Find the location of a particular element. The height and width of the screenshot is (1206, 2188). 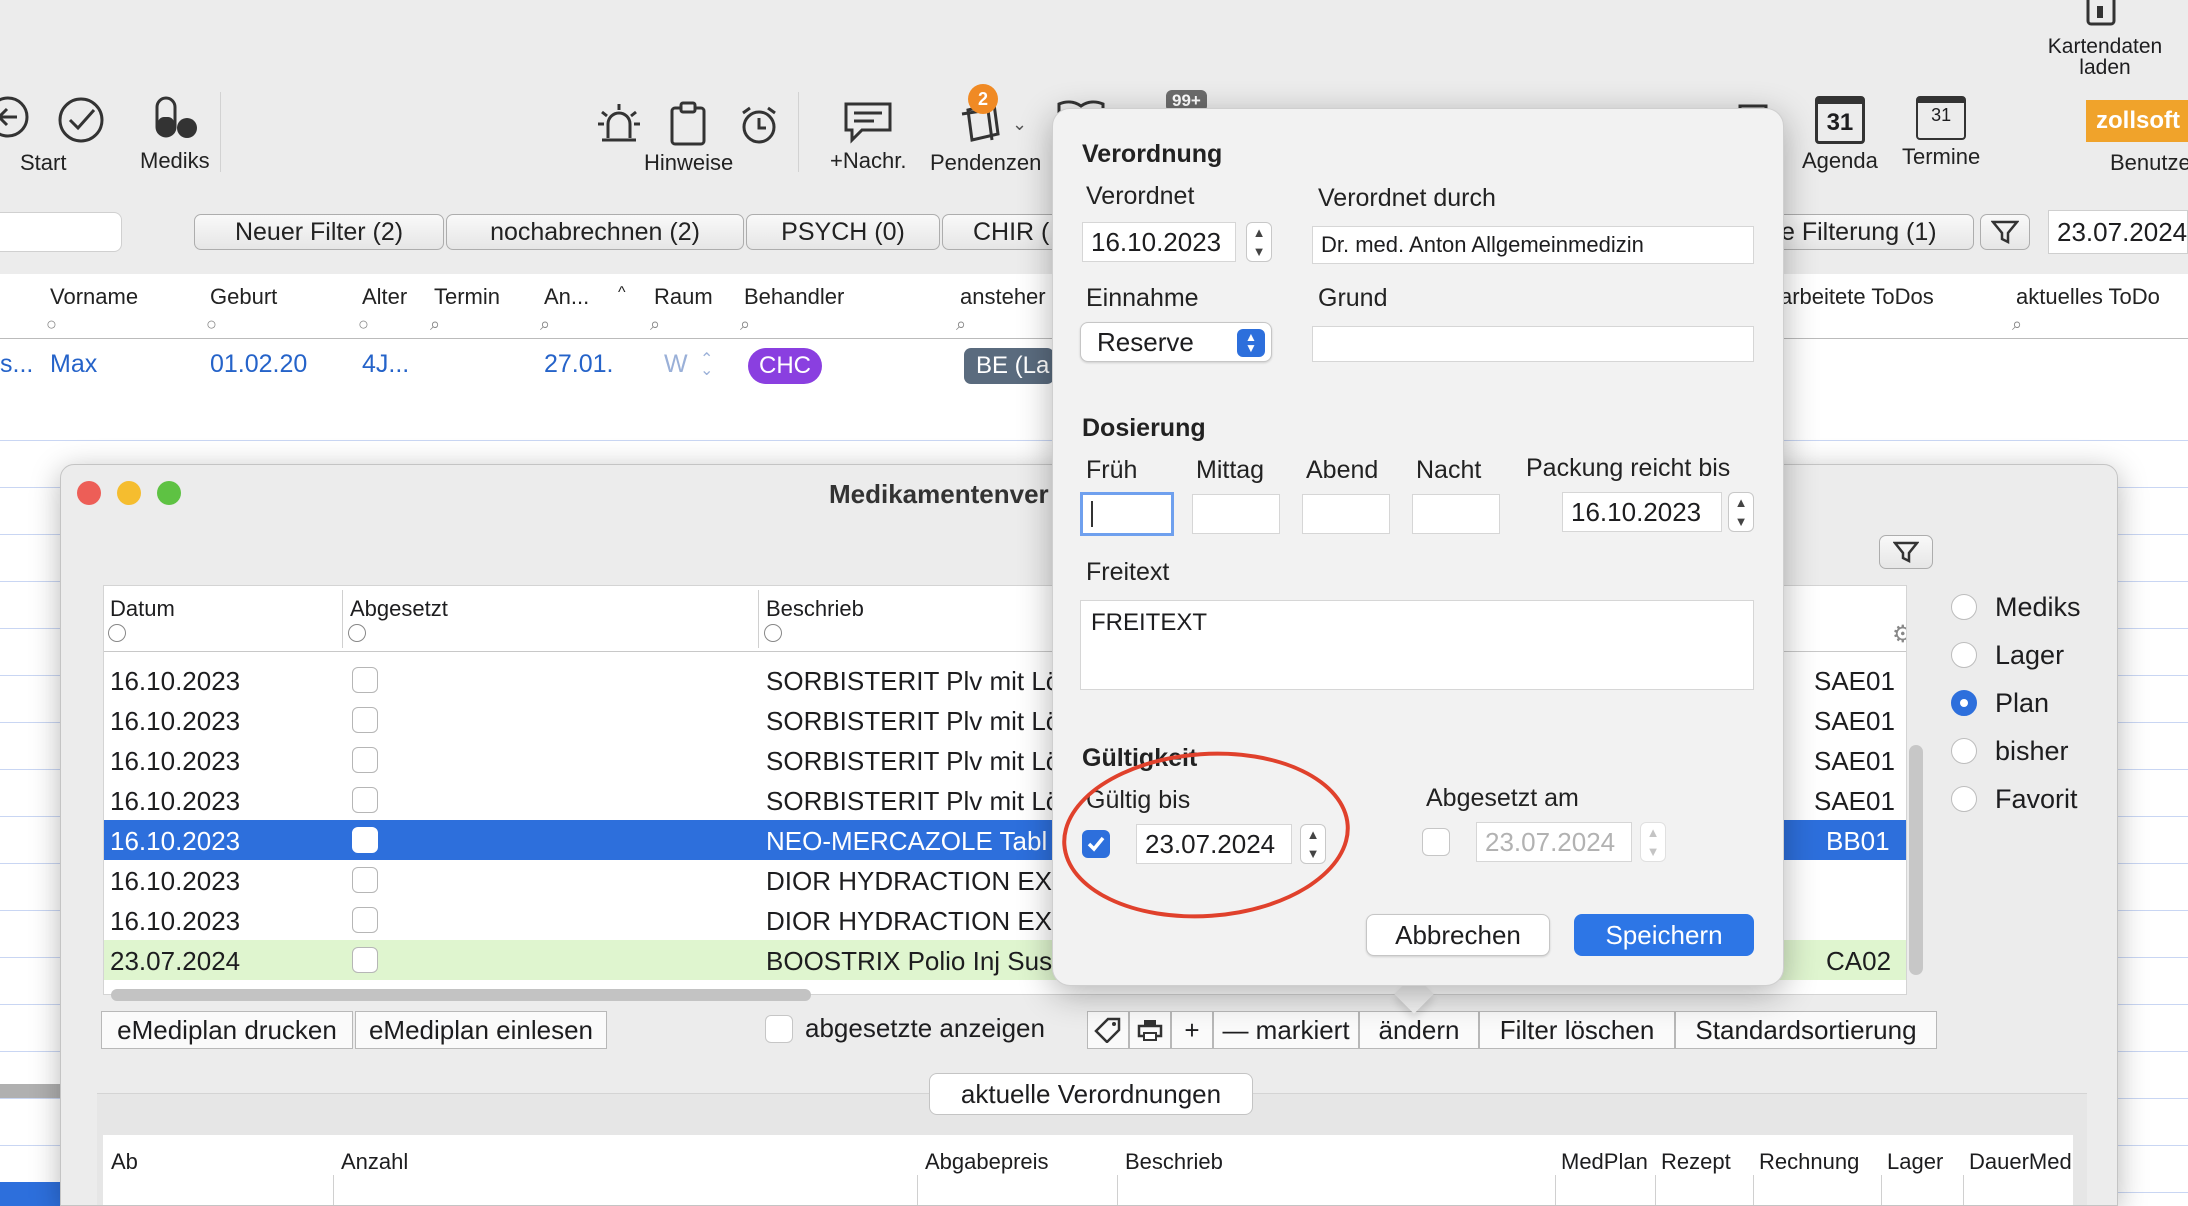

emediplan-drucken-button: eMediplan drucken is located at coordinates (227, 1030).